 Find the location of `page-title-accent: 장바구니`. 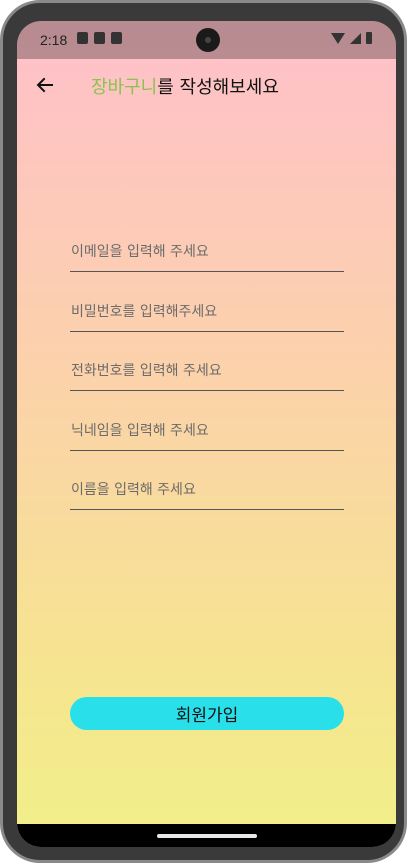

page-title-accent: 장바구니 is located at coordinates (124, 87).